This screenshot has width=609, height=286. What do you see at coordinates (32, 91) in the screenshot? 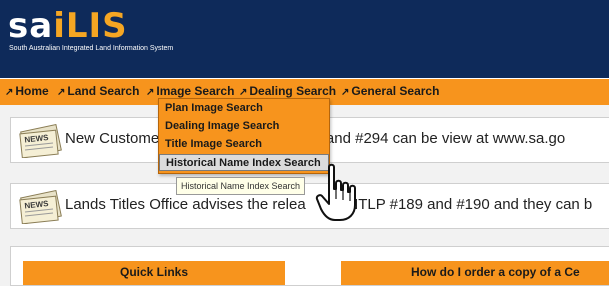
I see `nav-home-label: Home` at bounding box center [32, 91].